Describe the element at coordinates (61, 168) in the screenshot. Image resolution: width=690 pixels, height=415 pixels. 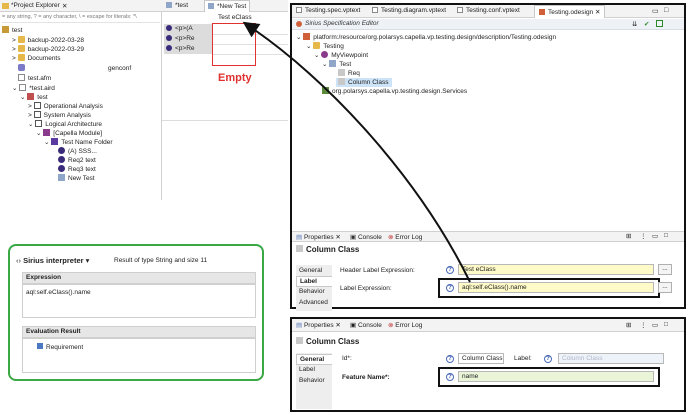
I see `requirement-icon` at that location.